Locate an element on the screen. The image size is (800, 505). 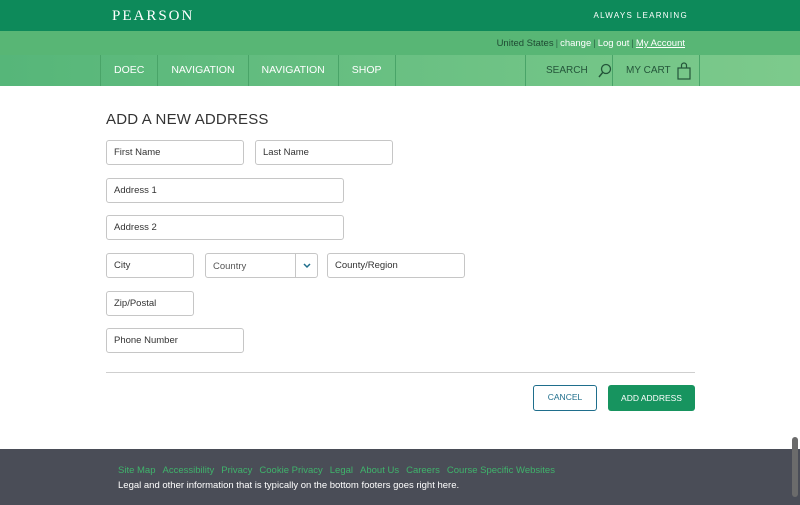
chevron-down-icon is located at coordinates (306, 265).